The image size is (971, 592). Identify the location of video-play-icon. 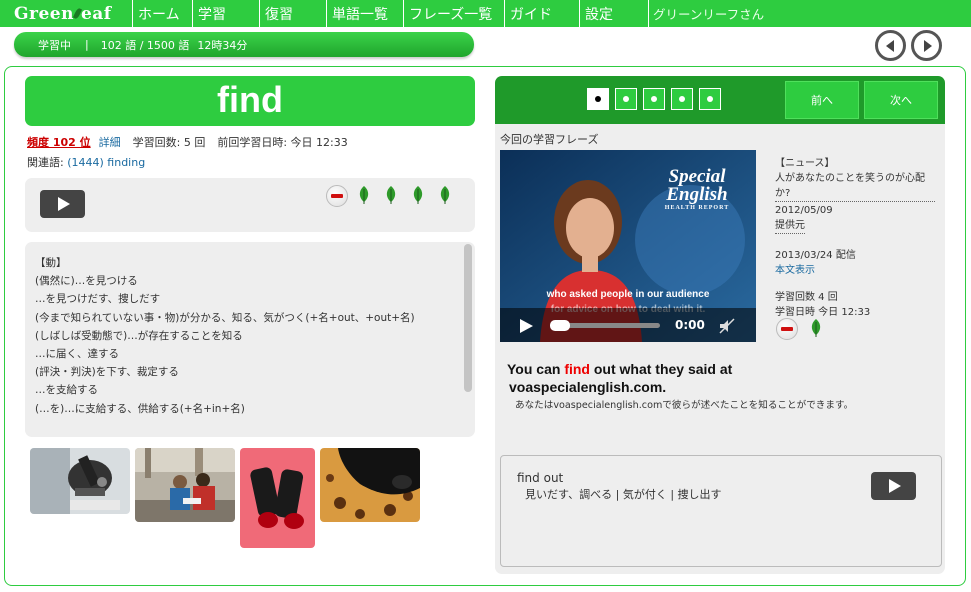
(526, 326).